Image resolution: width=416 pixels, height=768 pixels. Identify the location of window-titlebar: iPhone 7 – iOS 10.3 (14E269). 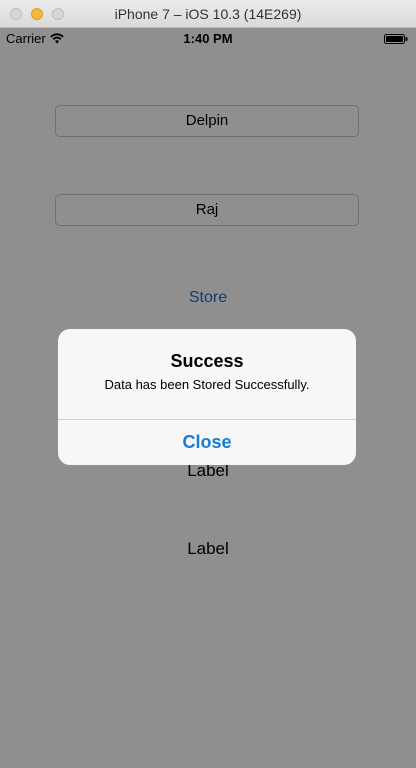
(208, 14).